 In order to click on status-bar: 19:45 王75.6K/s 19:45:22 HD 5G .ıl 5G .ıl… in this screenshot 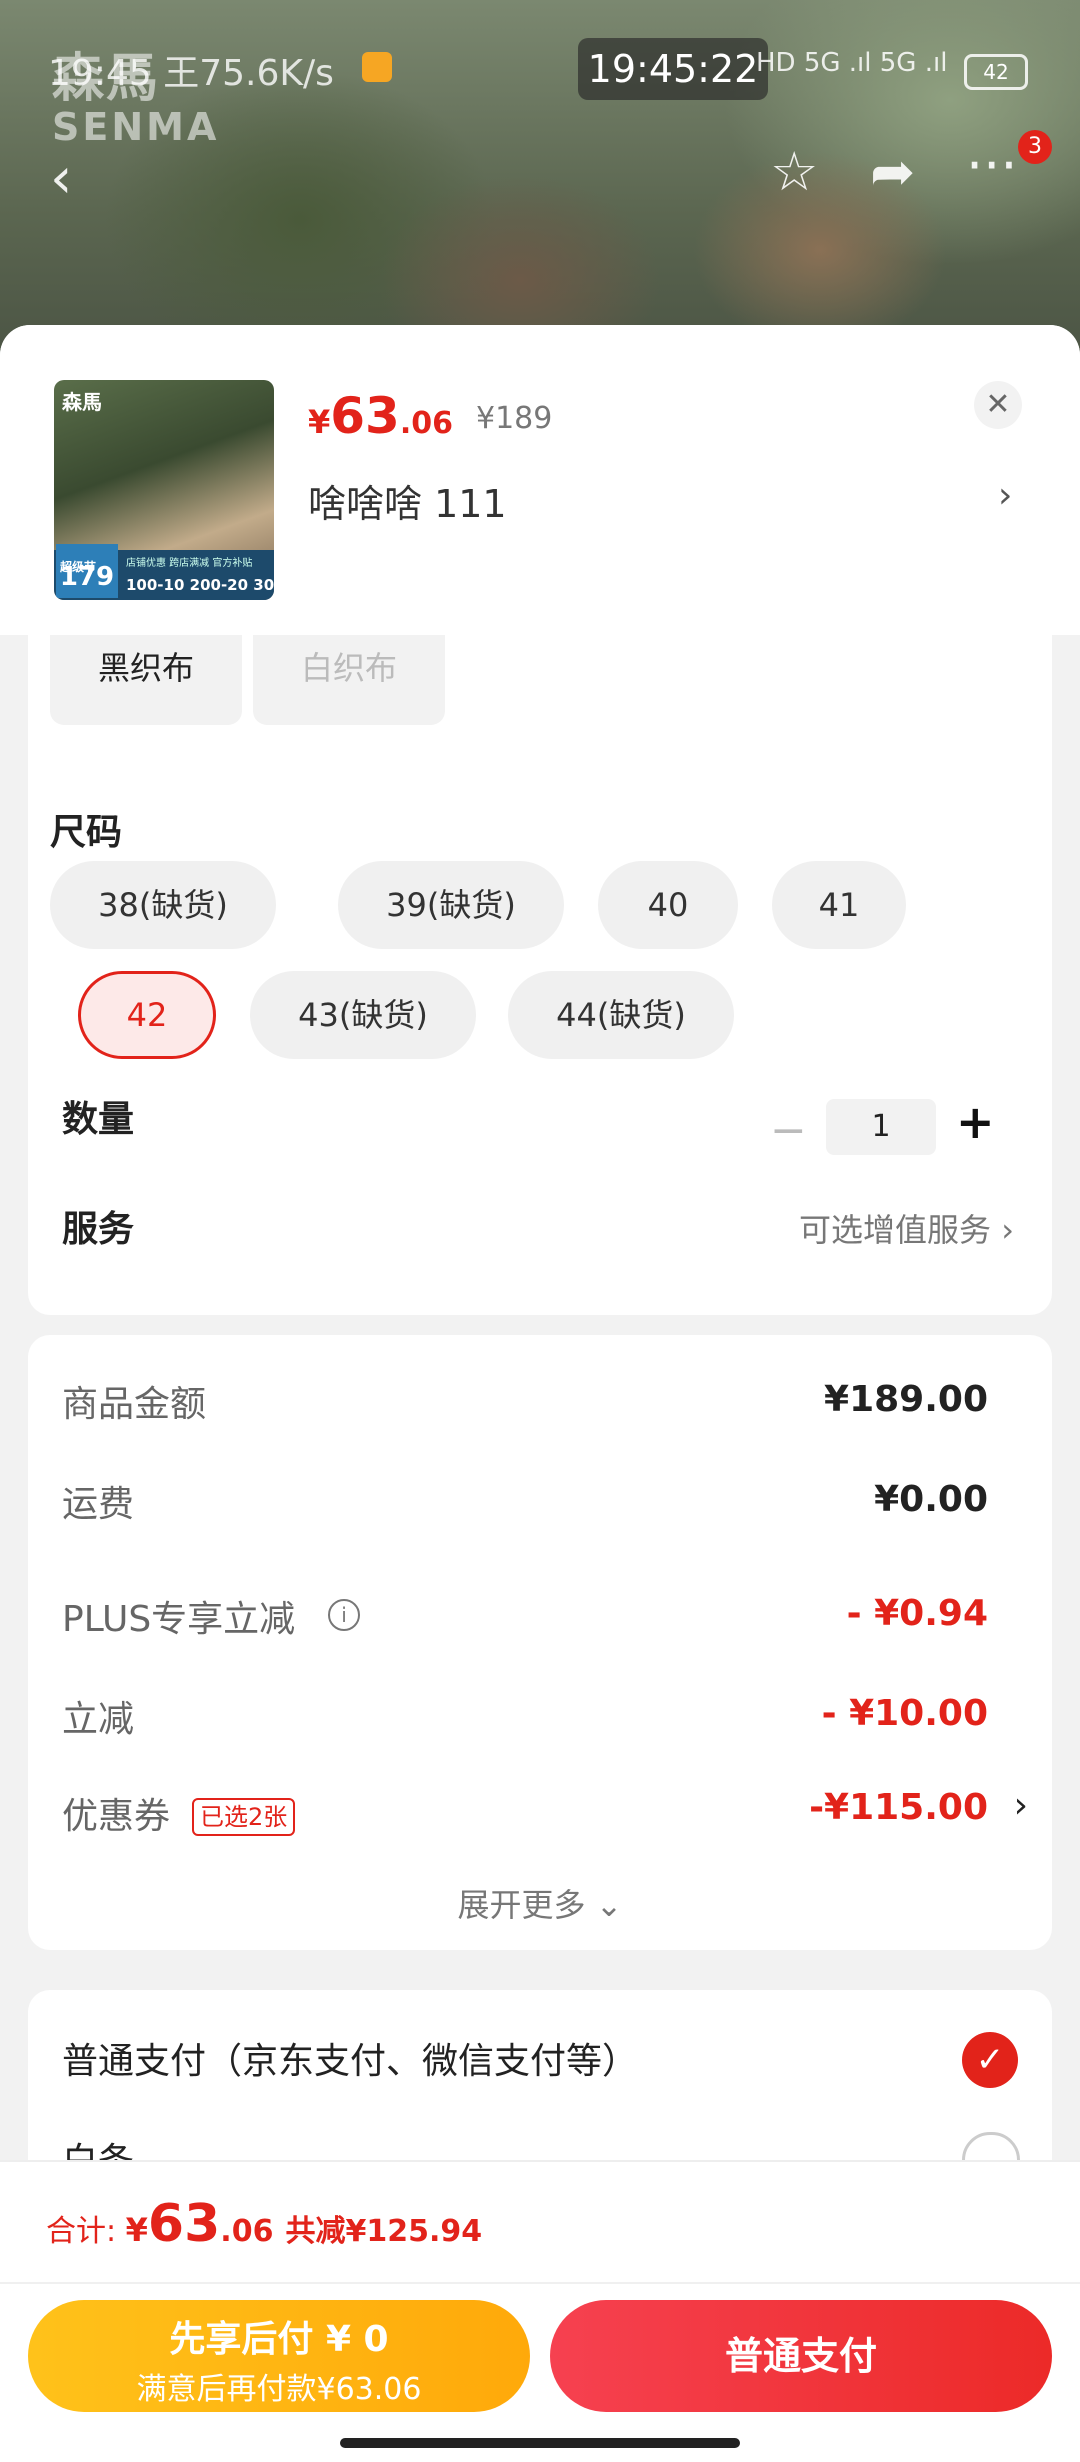, I will do `click(540, 69)`.